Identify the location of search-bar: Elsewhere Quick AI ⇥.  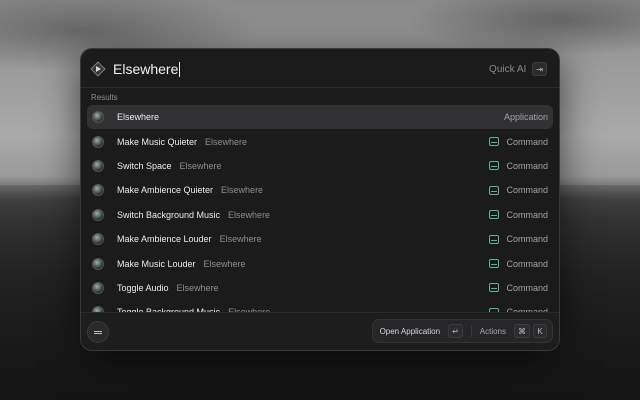
(320, 69).